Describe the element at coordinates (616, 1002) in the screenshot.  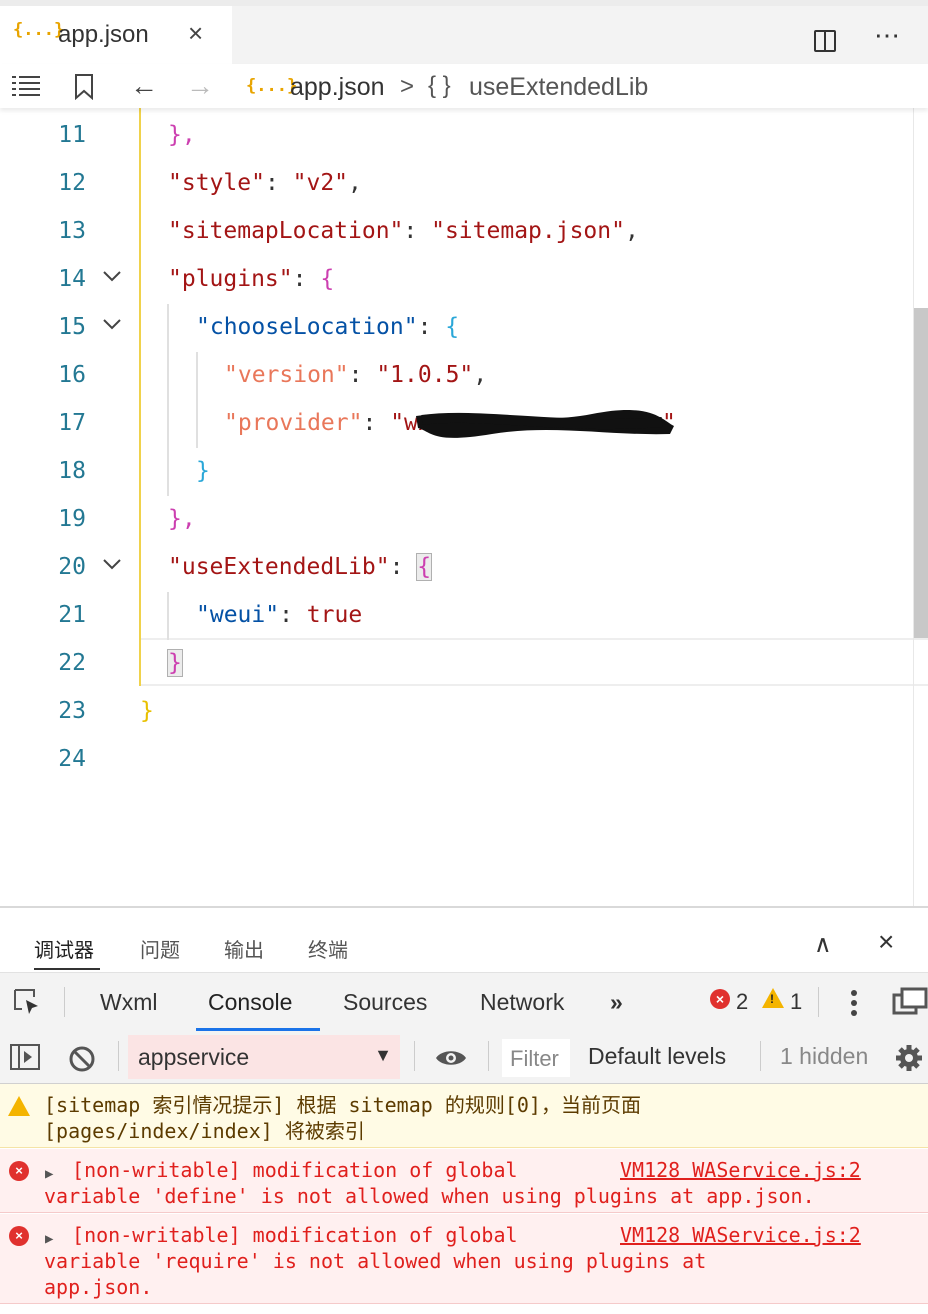
I see `more-tabs-icon: »` at that location.